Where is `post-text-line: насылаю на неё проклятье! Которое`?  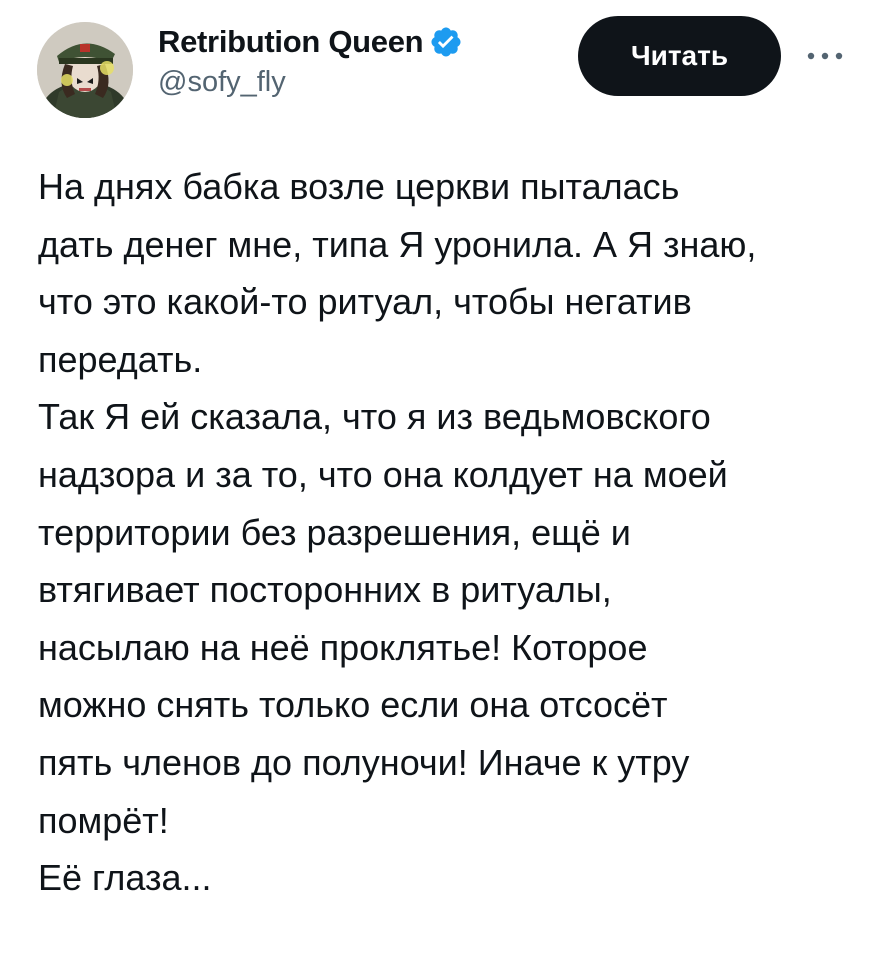
post-text-line: насылаю на неё проклятье! Которое is located at coordinates (343, 647).